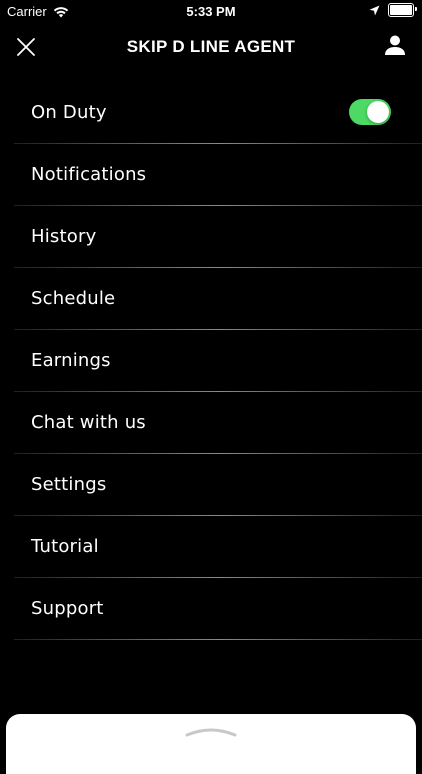 This screenshot has width=422, height=774. What do you see at coordinates (211, 731) in the screenshot?
I see `chevron-up-icon` at bounding box center [211, 731].